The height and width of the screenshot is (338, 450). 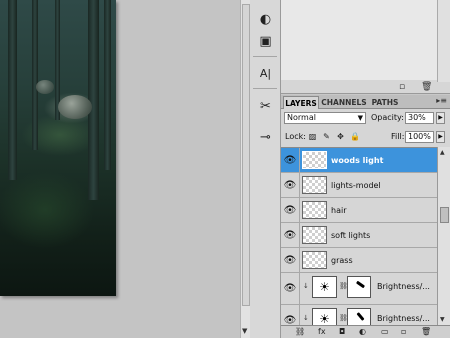 I want to click on lock-label: Lock:, so click(x=295, y=136).